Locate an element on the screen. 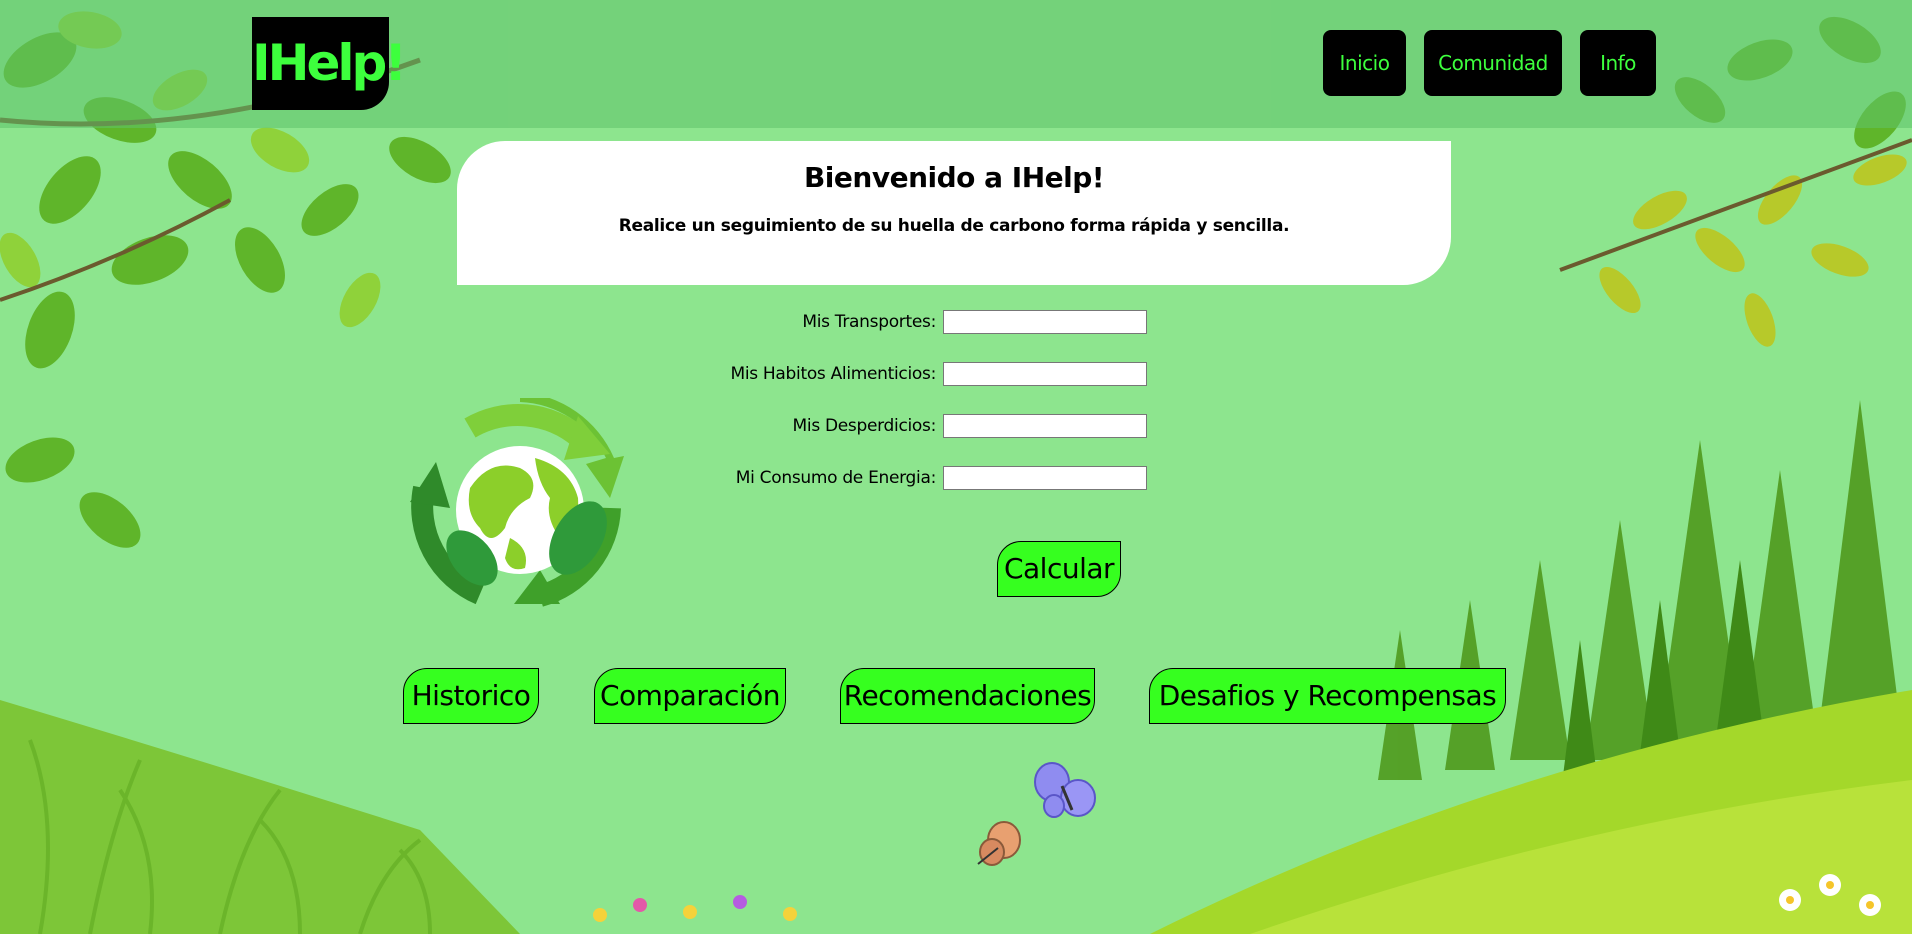  form-row-transportes: Mis Transportes: is located at coordinates (923, 323).